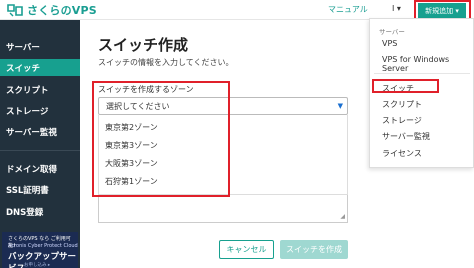 The image size is (474, 268). What do you see at coordinates (15, 10) in the screenshot?
I see `sakura-logo-icon` at bounding box center [15, 10].